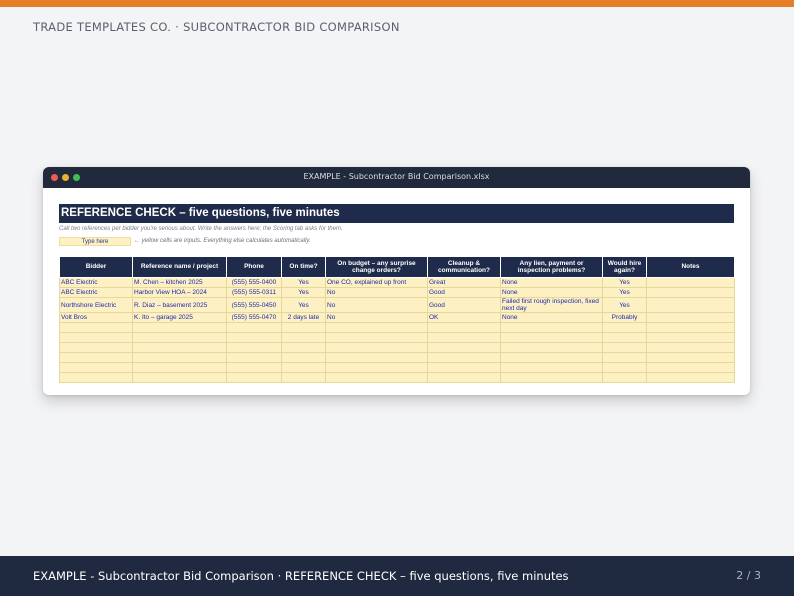  Describe the element at coordinates (96, 267) in the screenshot. I see `column-header: Bidder` at that location.